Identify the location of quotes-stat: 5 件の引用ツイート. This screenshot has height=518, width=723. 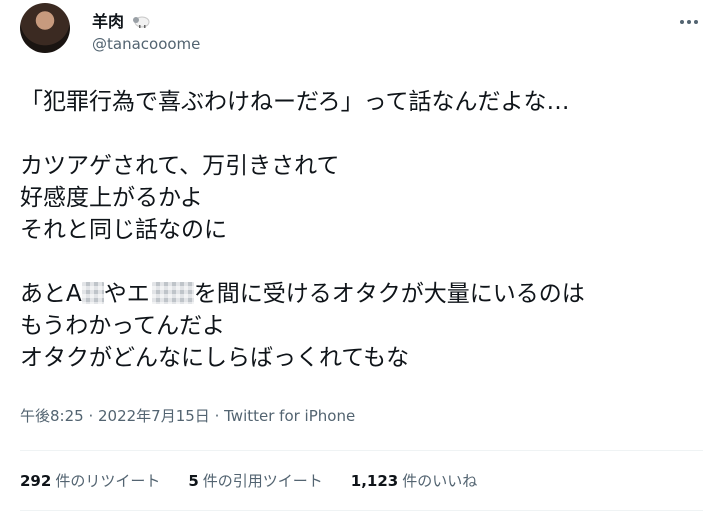
(255, 480).